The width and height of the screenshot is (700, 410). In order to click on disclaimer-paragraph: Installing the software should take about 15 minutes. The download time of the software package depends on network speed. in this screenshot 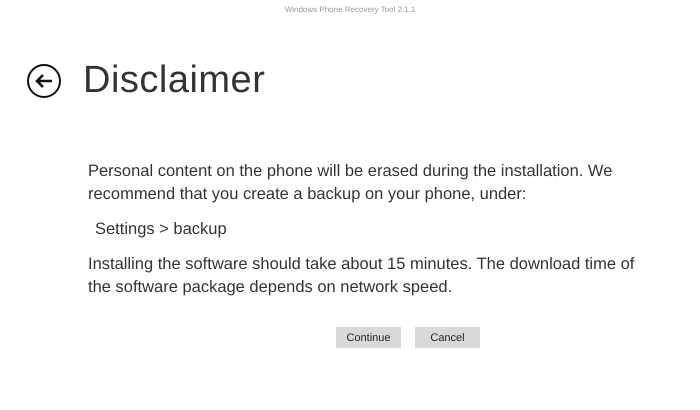, I will do `click(362, 276)`.